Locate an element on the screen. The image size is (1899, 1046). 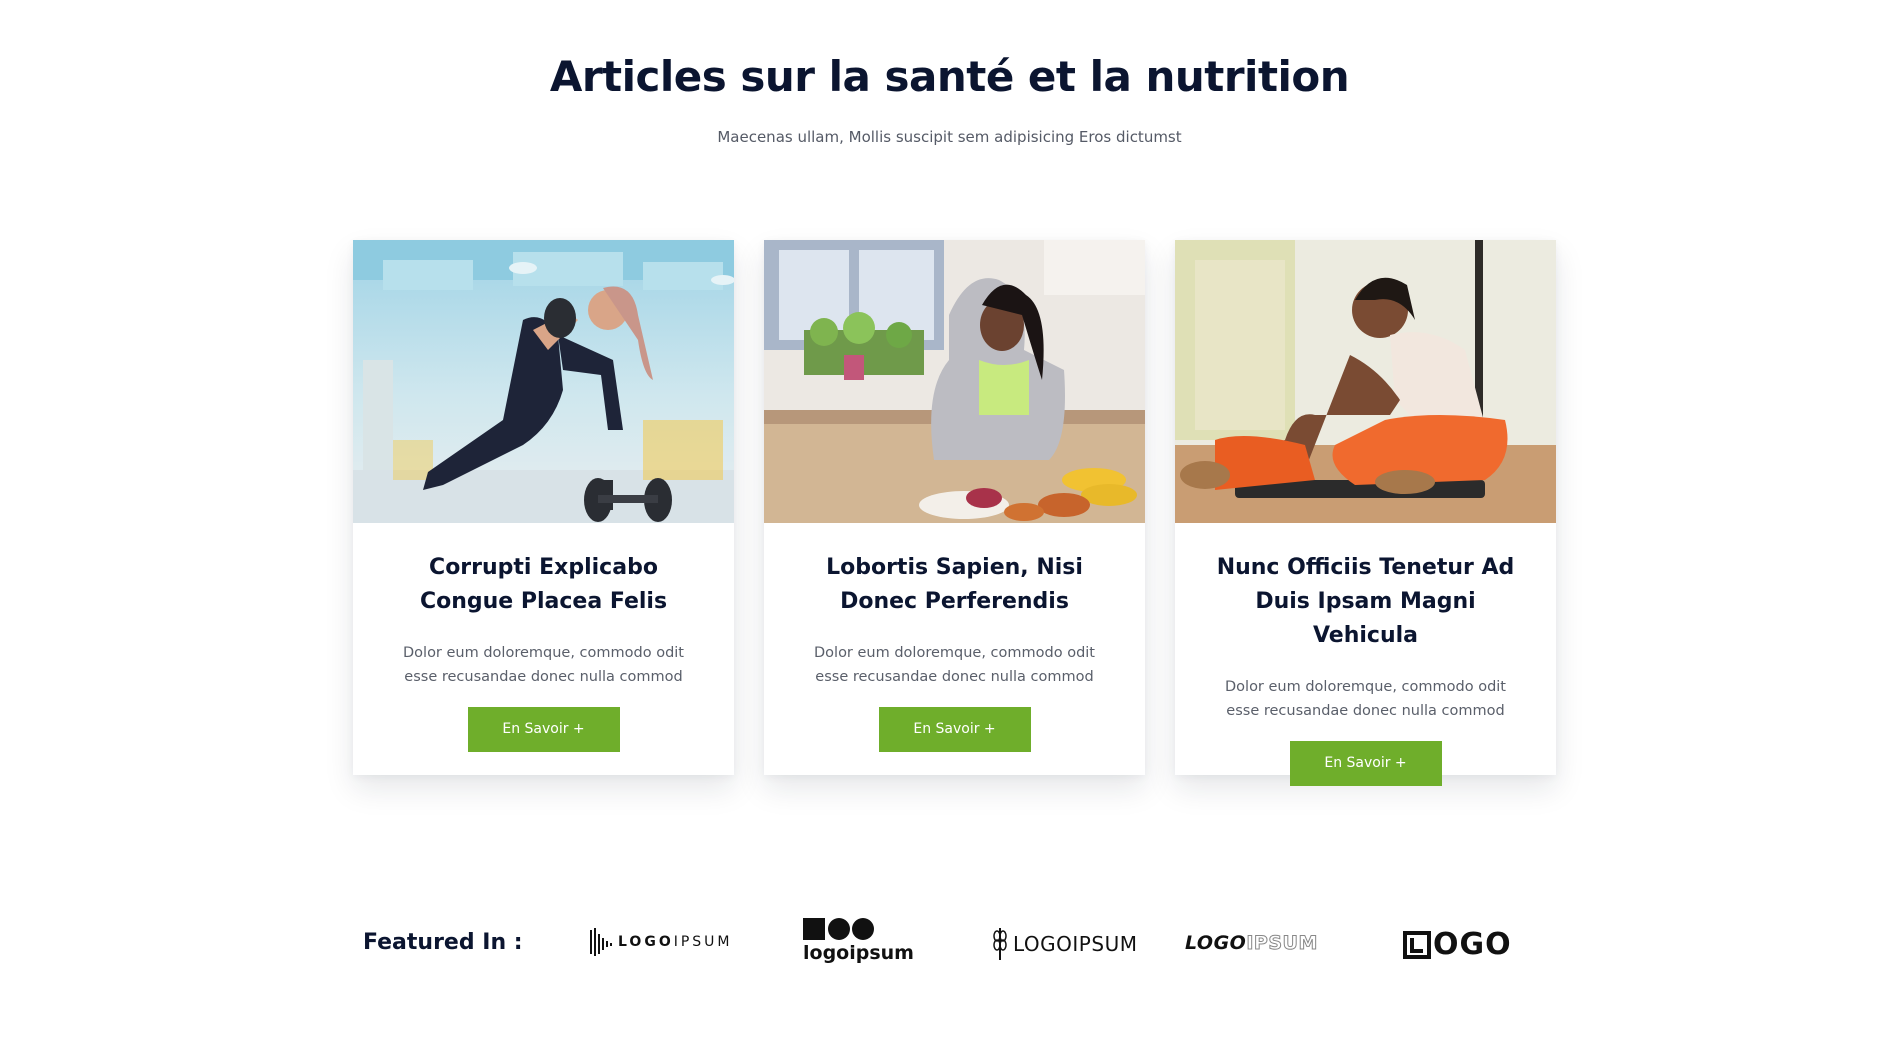
article-title: Corrupti Explicabo Congue Placea Felis is located at coordinates (543, 585).